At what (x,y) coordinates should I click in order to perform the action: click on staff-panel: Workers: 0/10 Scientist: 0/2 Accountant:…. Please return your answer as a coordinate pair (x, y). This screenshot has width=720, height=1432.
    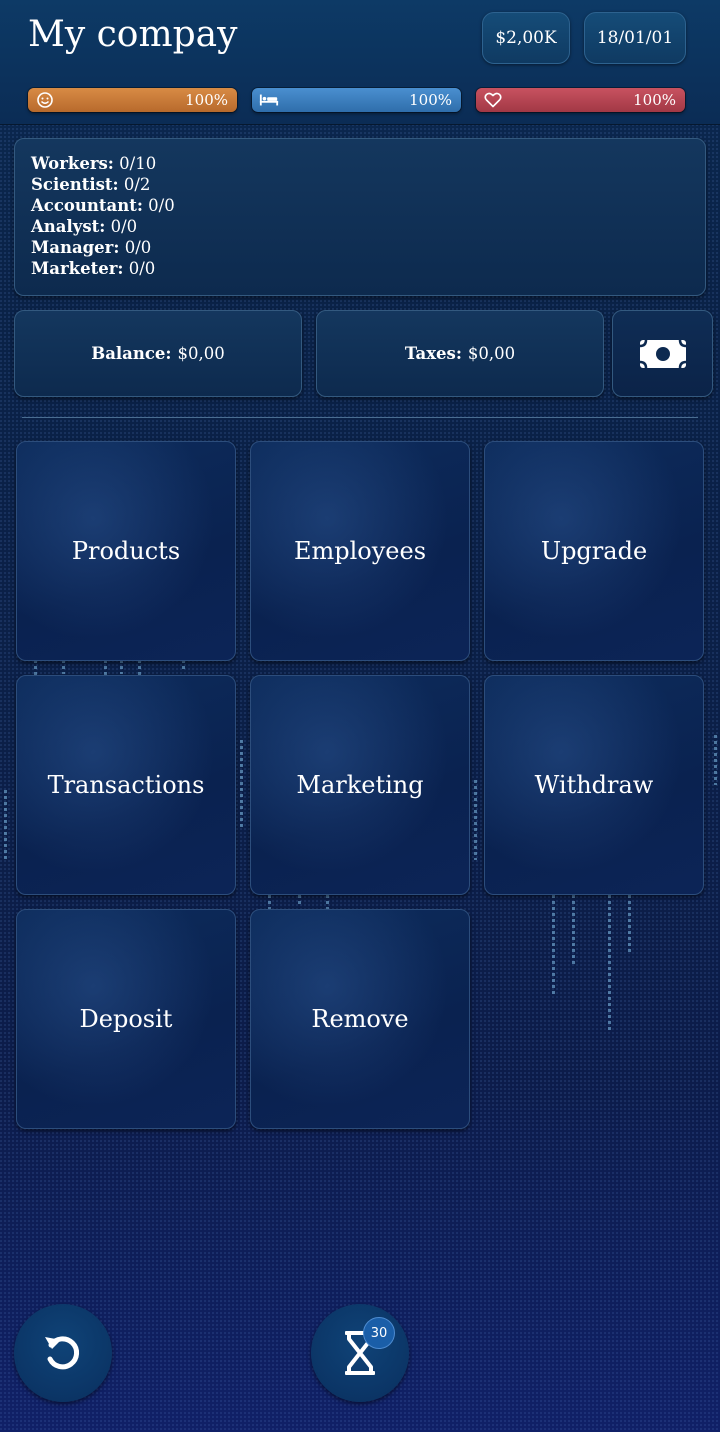
    Looking at the image, I should click on (360, 217).